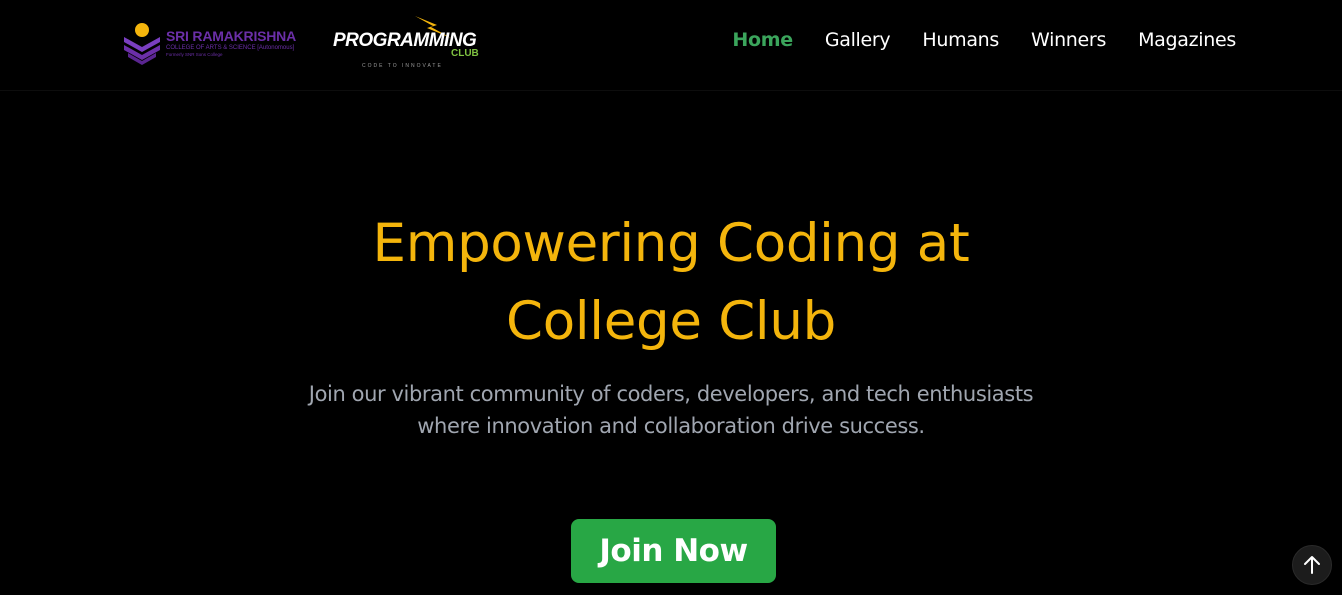 This screenshot has height=595, width=1342. Describe the element at coordinates (142, 44) in the screenshot. I see `college-emblem-icon` at that location.